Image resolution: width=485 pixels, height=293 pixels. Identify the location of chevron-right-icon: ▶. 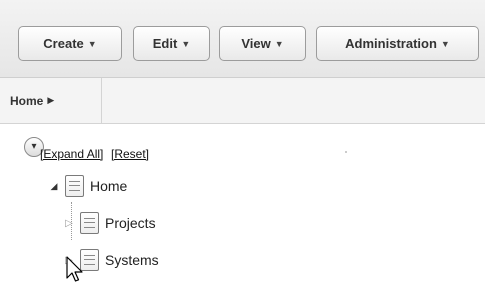
(51, 100).